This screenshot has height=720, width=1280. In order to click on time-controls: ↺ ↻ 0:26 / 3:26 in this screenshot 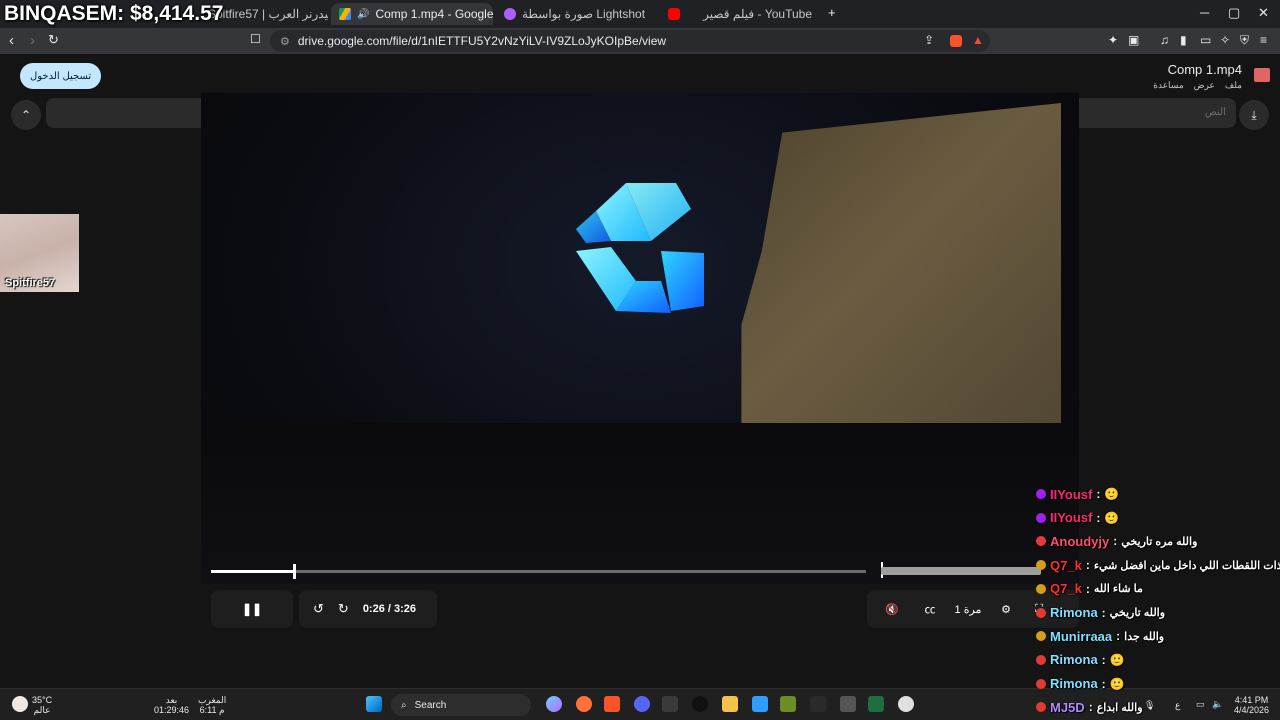, I will do `click(368, 609)`.